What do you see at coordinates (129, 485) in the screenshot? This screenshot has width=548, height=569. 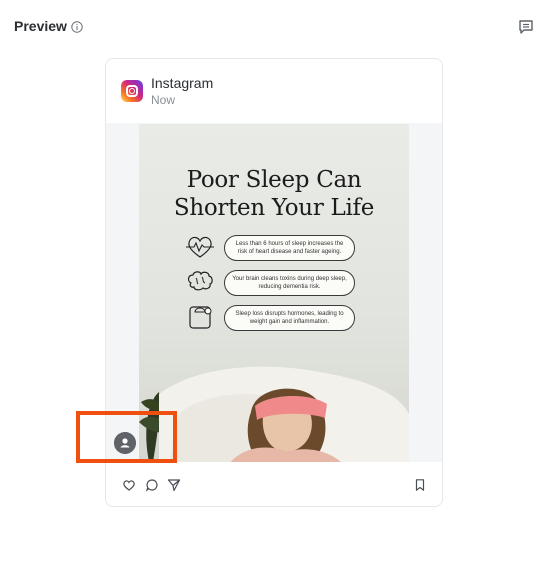 I see `like-heart-icon` at bounding box center [129, 485].